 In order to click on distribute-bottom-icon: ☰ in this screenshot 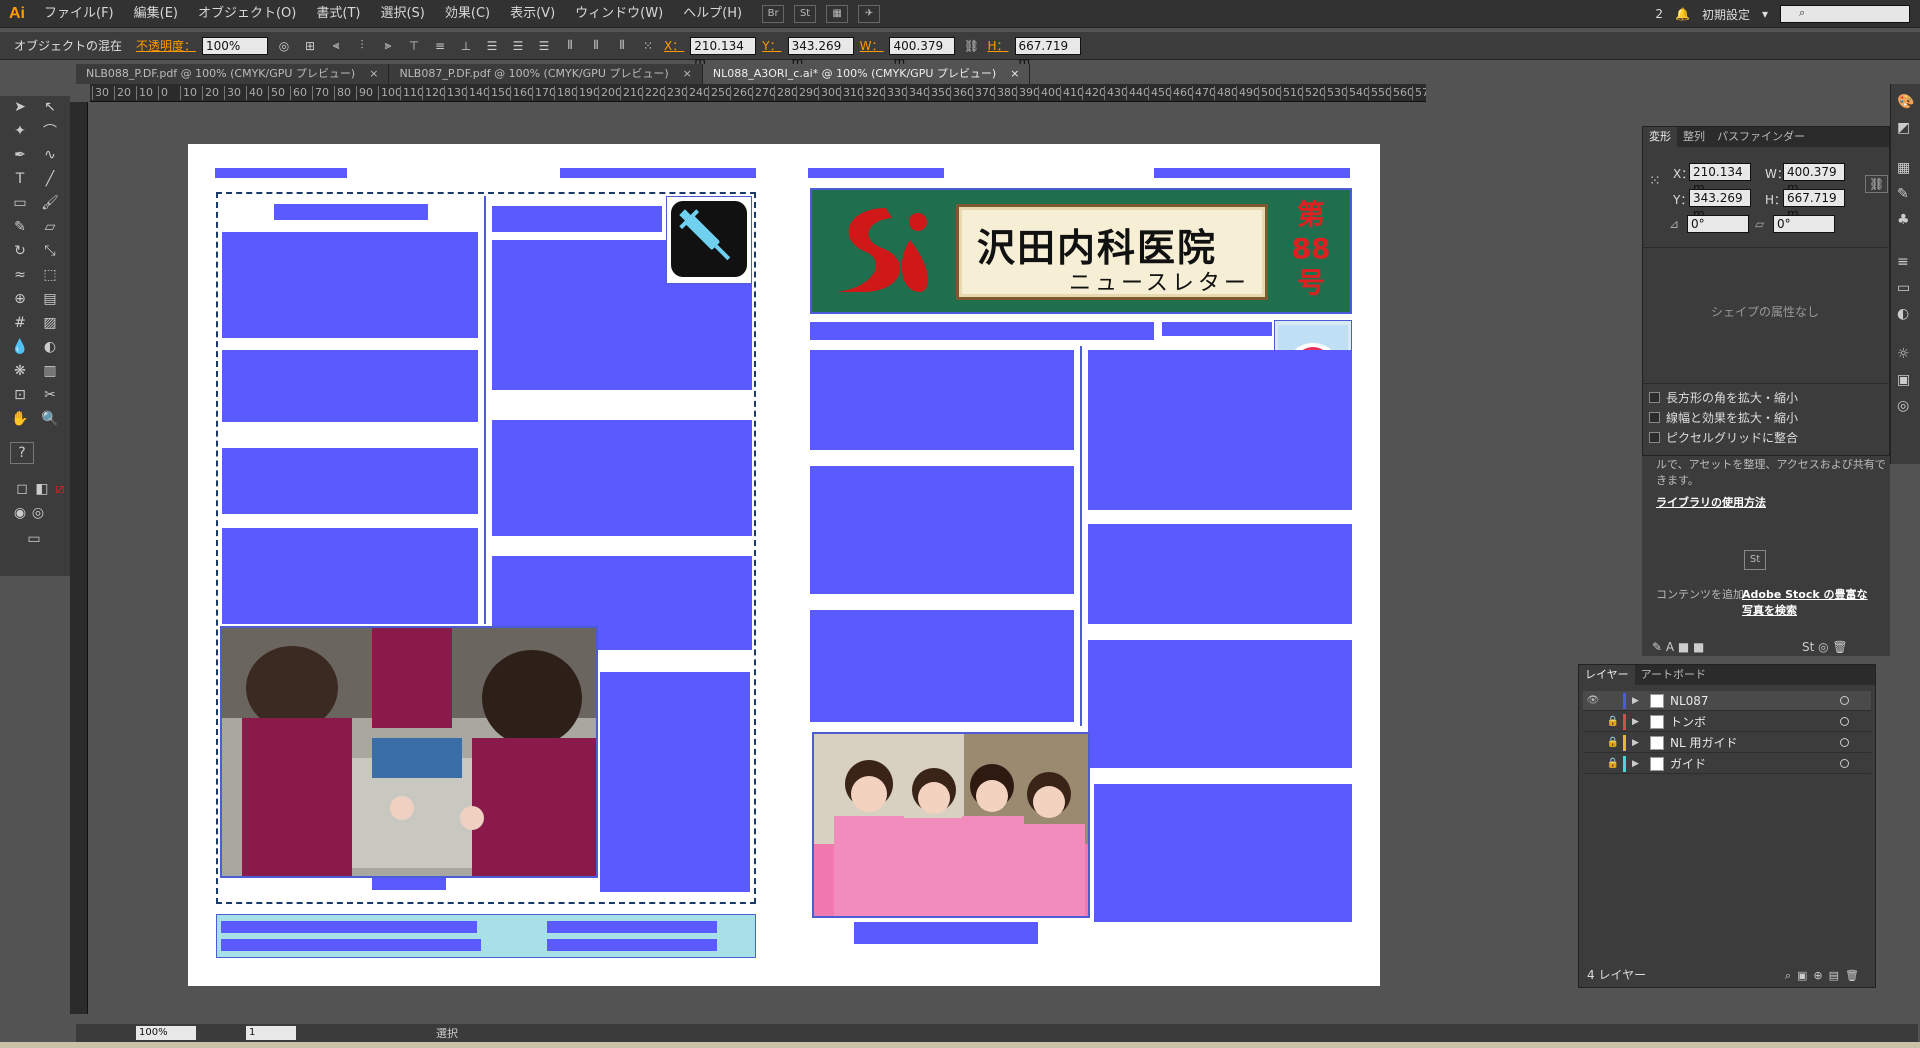, I will do `click(544, 46)`.